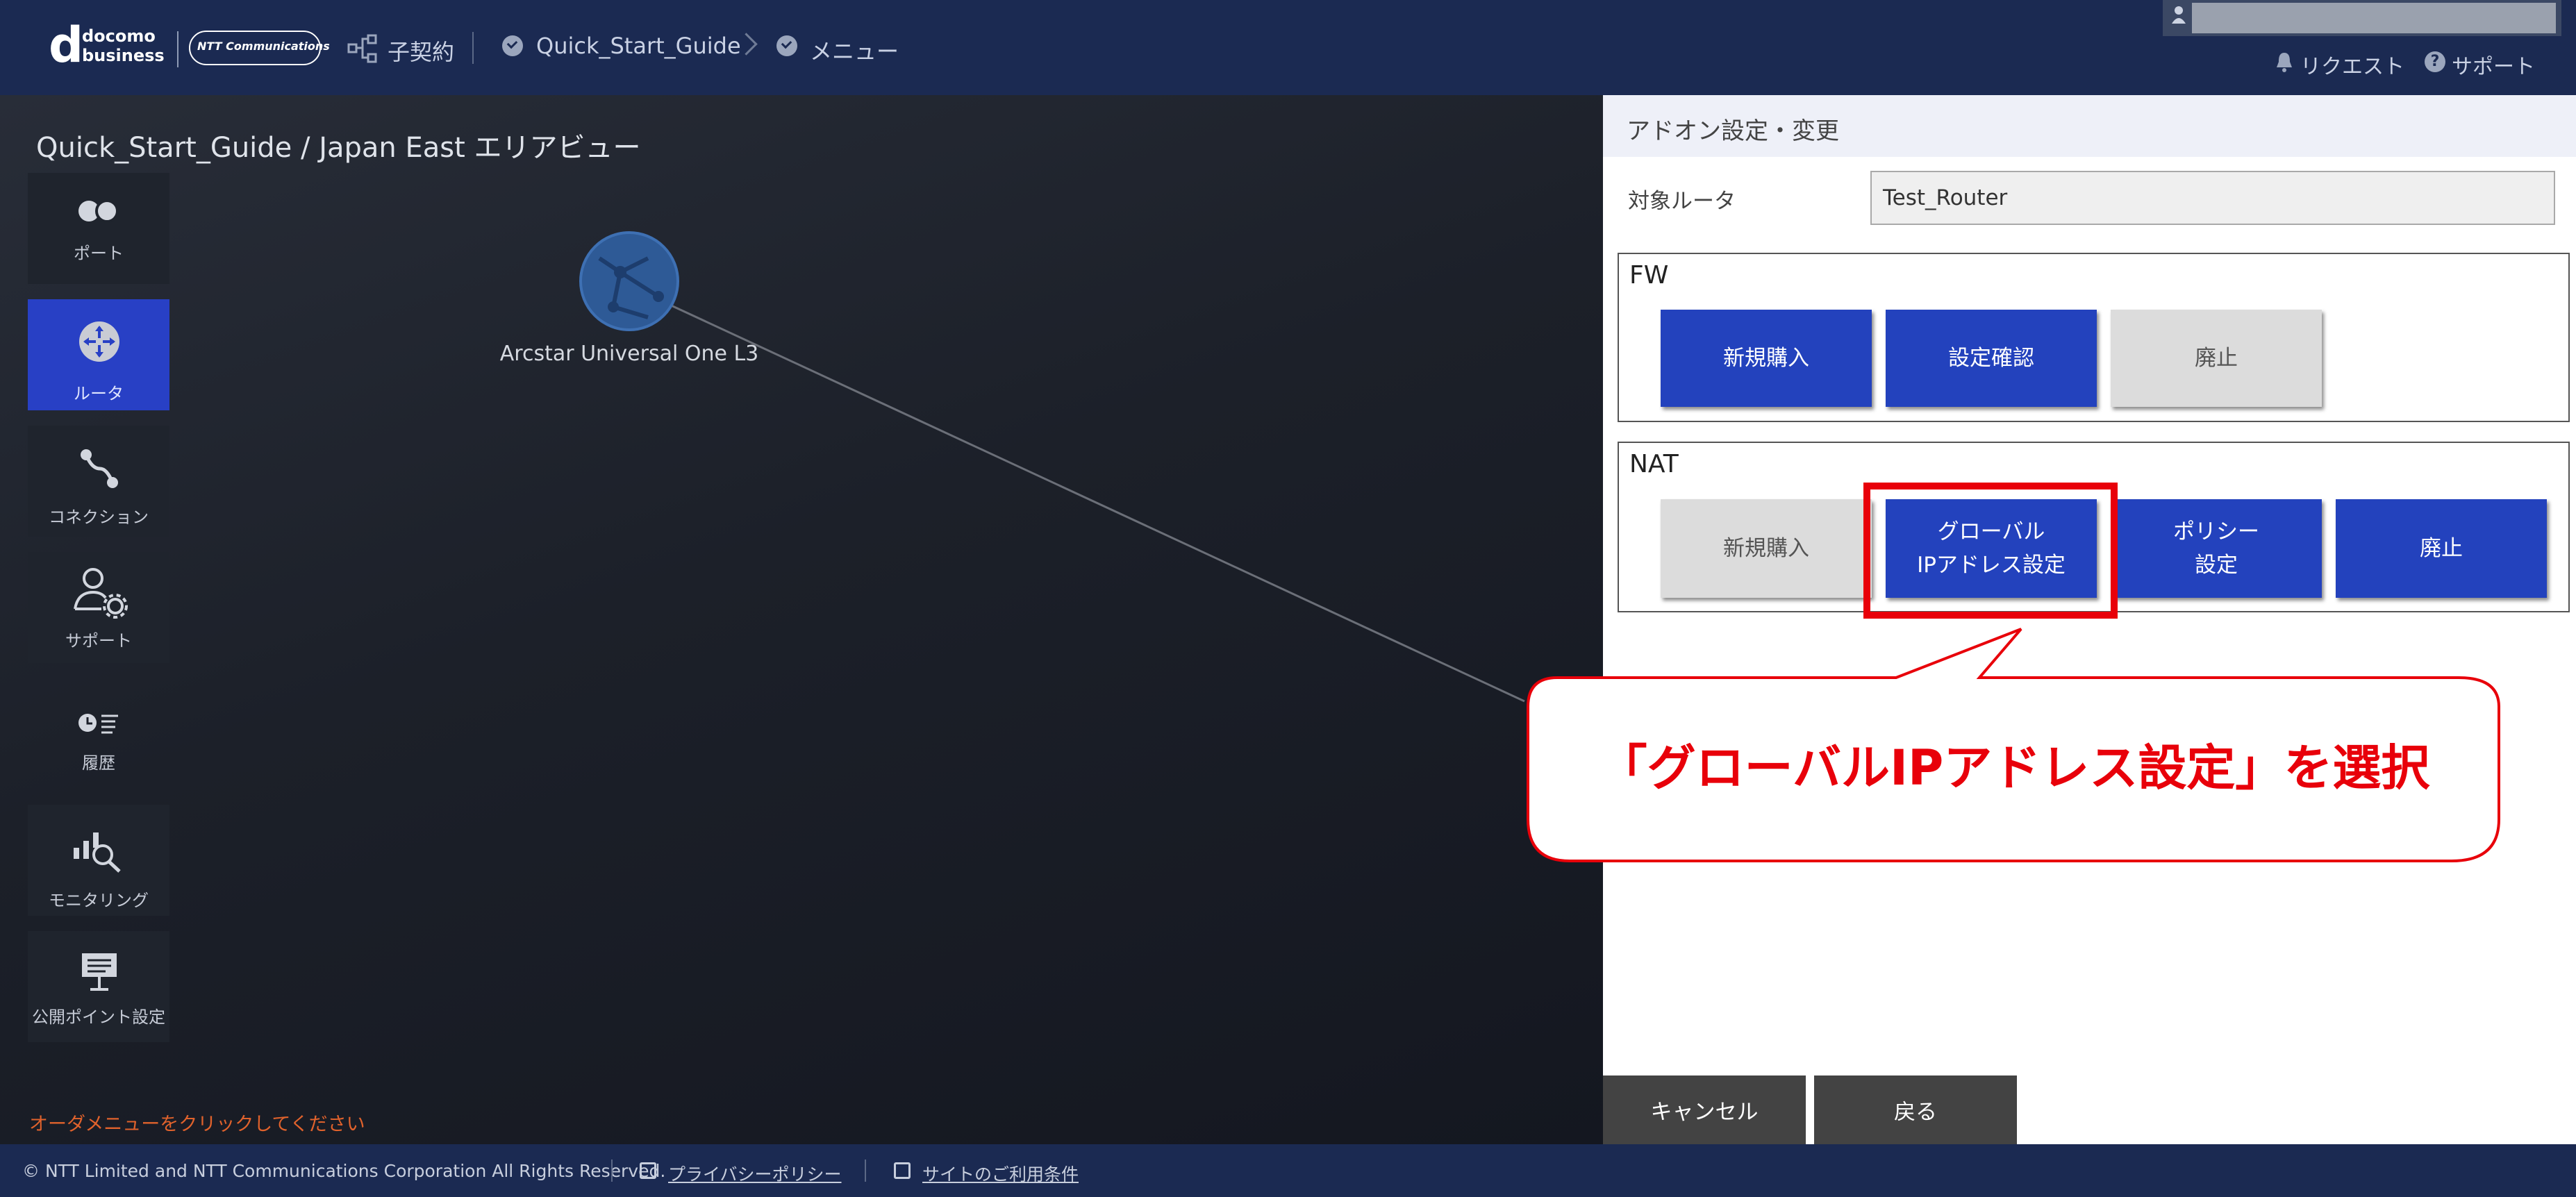  What do you see at coordinates (755, 1173) in the screenshot?
I see `privacy-policy-link: プライバシーポリシー` at bounding box center [755, 1173].